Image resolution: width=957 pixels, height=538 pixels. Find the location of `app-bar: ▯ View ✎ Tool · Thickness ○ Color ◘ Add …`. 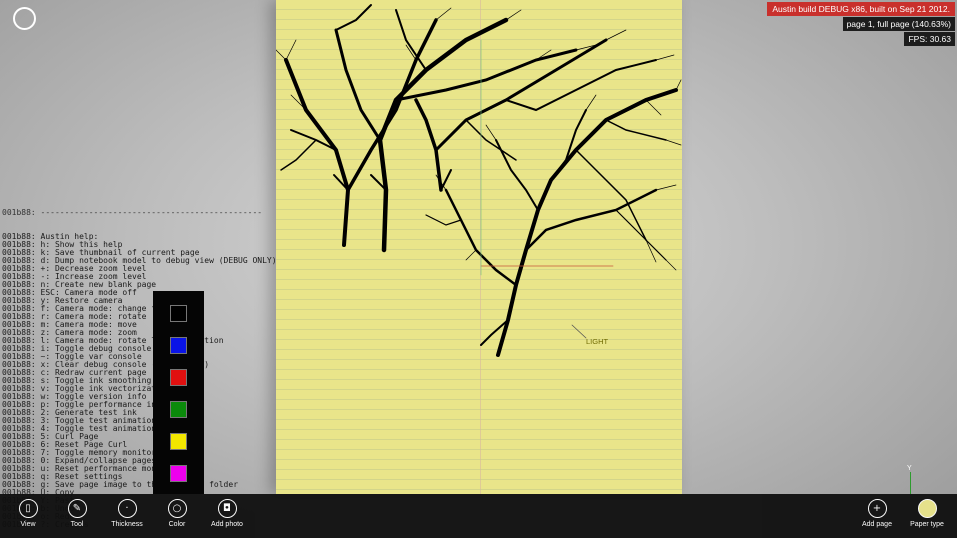

app-bar: ▯ View ✎ Tool · Thickness ○ Color ◘ Add … is located at coordinates (478, 516).